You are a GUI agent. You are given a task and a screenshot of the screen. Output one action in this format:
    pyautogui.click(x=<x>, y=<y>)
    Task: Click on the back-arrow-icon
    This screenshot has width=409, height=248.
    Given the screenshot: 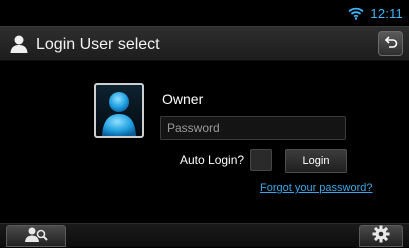 What is the action you would take?
    pyautogui.click(x=391, y=44)
    